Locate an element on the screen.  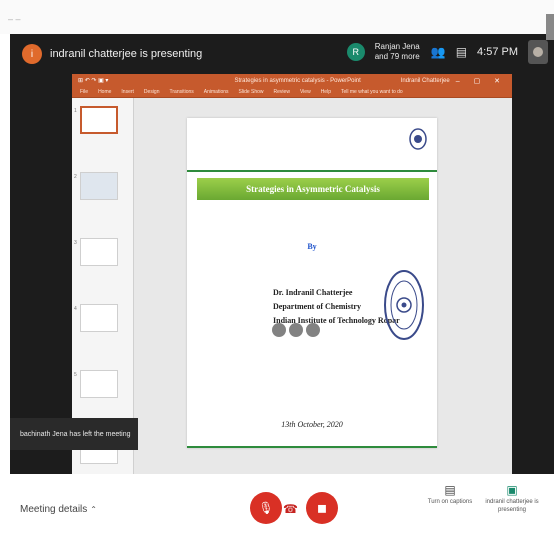
camera-off-icon: ◼ is located at coordinates (322, 508).